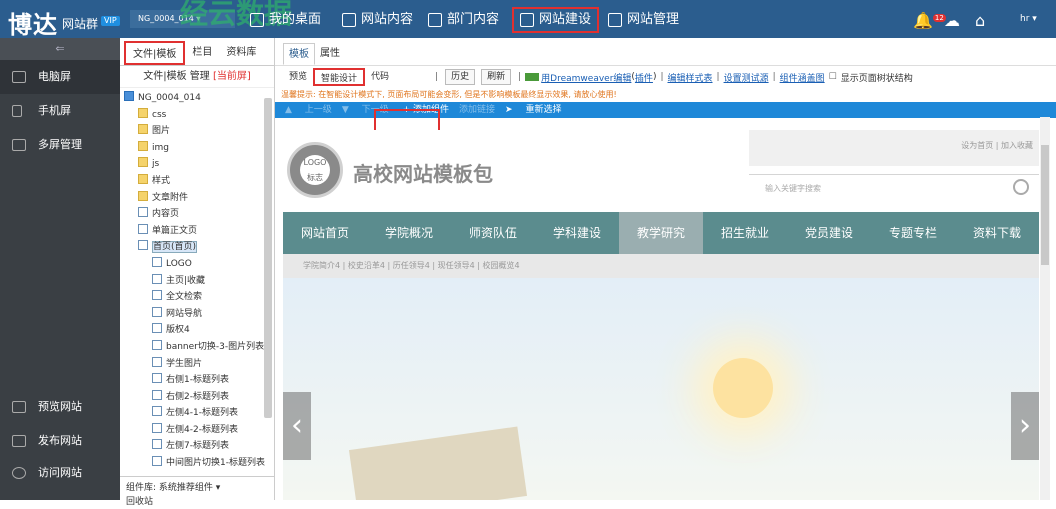 Image resolution: width=1056 pixels, height=509 pixels. What do you see at coordinates (315, 170) in the screenshot?
I see `school-logo: LOGO 标志` at bounding box center [315, 170].